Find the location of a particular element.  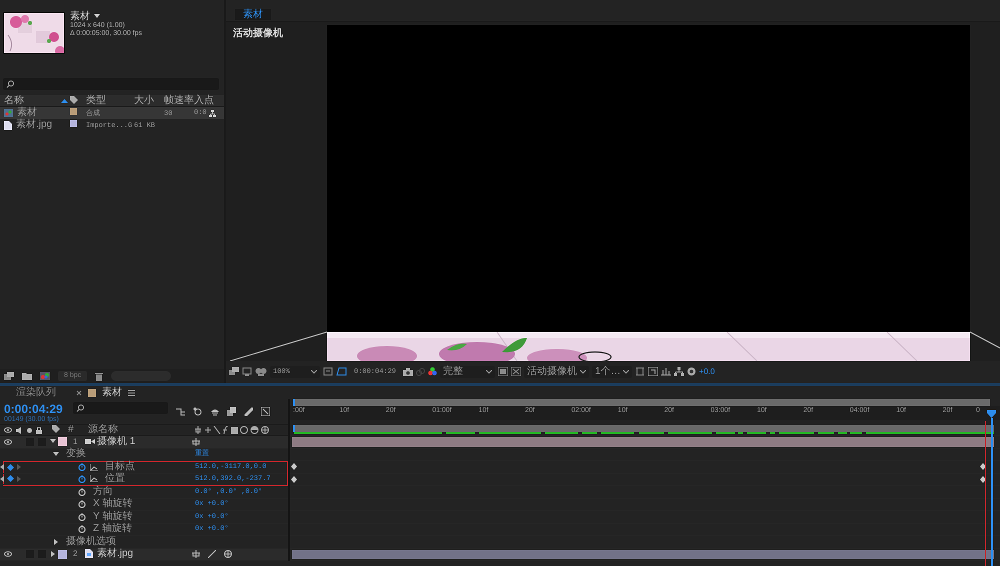

property-name: Z 轴旋转 is located at coordinates (112, 529).